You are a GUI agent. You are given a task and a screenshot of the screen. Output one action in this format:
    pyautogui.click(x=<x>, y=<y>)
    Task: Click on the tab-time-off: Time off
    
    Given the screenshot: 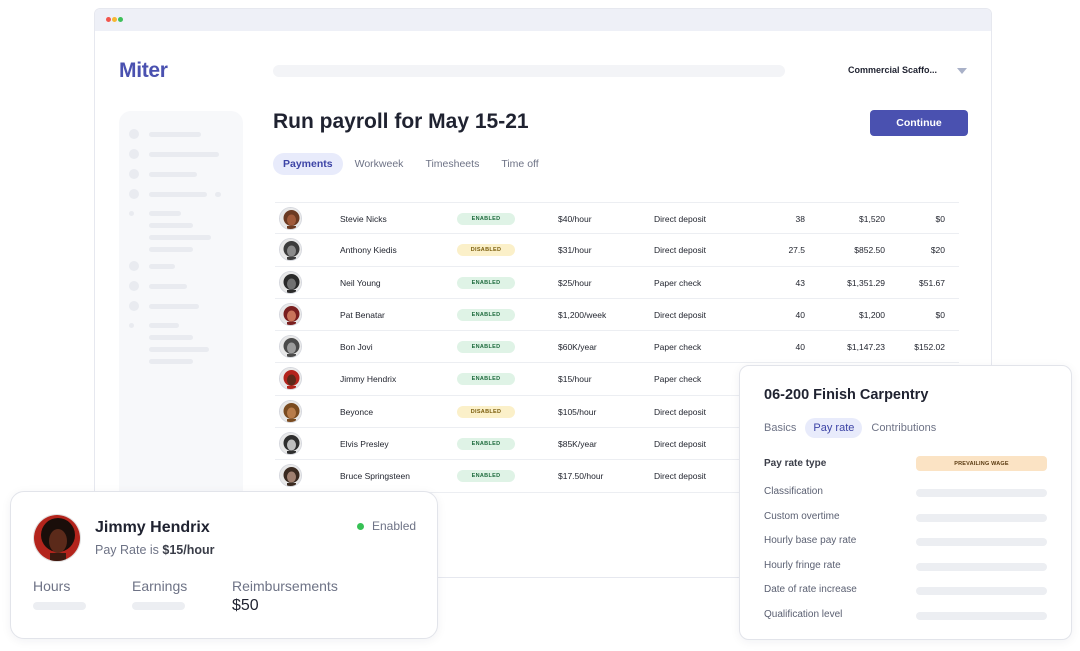 What is the action you would take?
    pyautogui.click(x=519, y=164)
    